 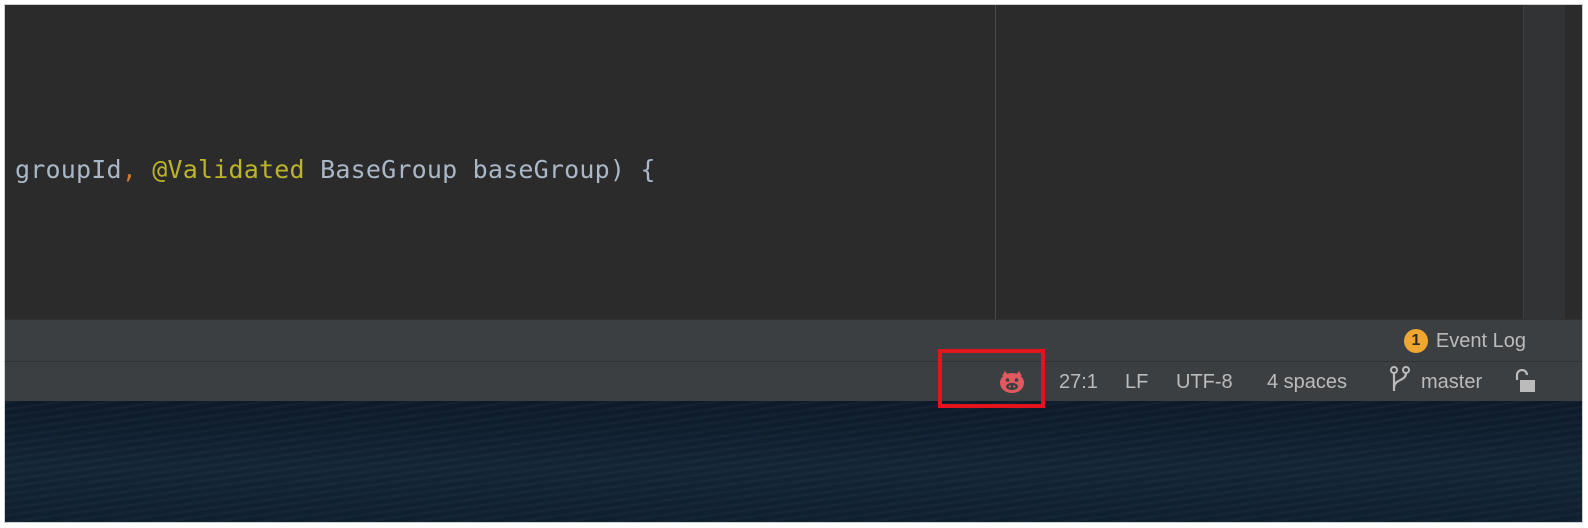 I want to click on code-annotation: @Validated, so click(x=228, y=169).